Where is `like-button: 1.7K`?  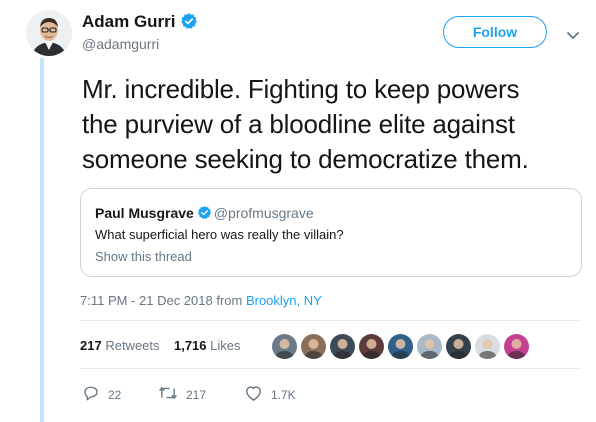 like-button: 1.7K is located at coordinates (270, 394).